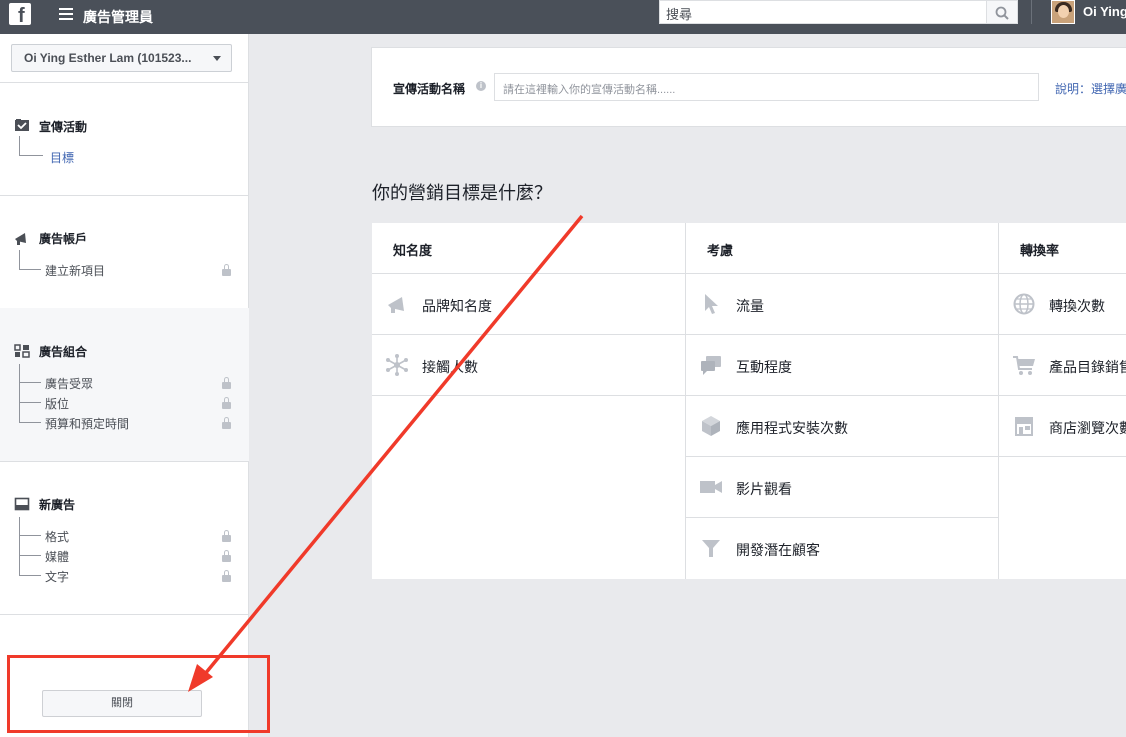 The width and height of the screenshot is (1126, 737). What do you see at coordinates (57, 576) in the screenshot?
I see `sidebar-item-text: 文字` at bounding box center [57, 576].